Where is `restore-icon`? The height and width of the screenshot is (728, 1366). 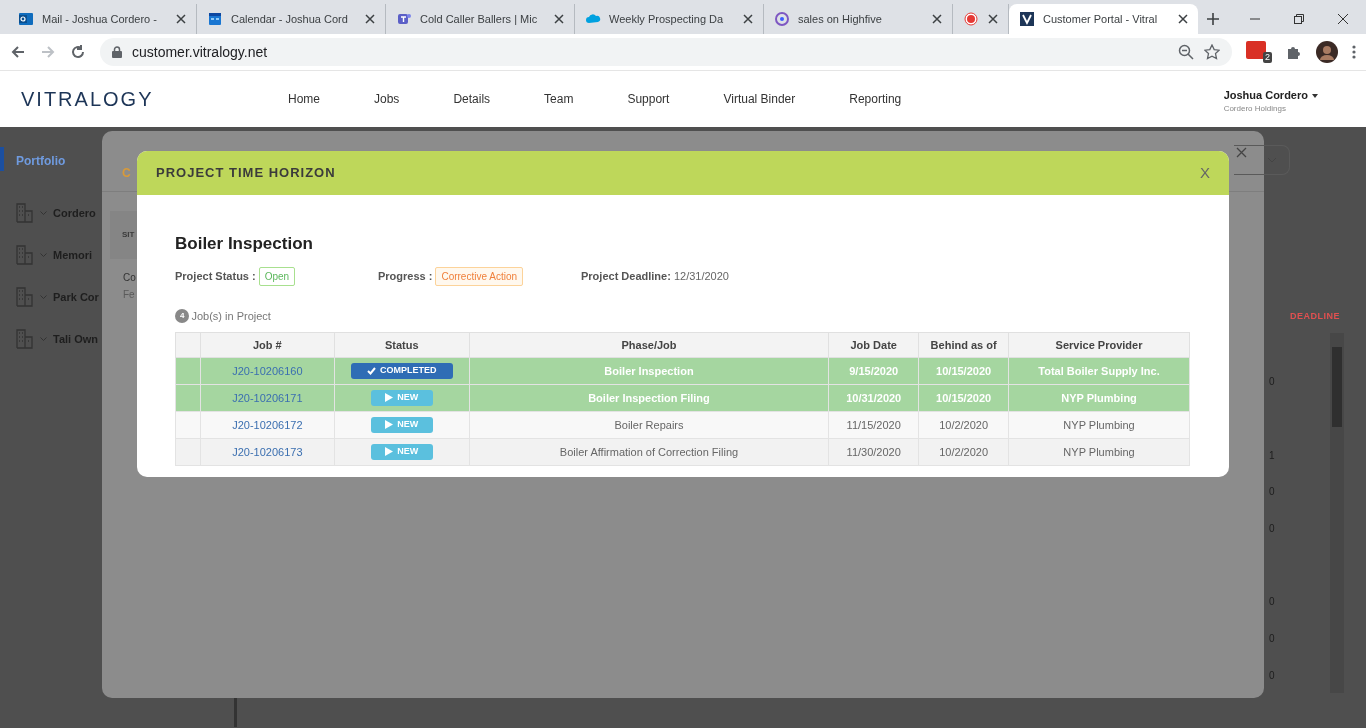
restore-icon is located at coordinates (1299, 19).